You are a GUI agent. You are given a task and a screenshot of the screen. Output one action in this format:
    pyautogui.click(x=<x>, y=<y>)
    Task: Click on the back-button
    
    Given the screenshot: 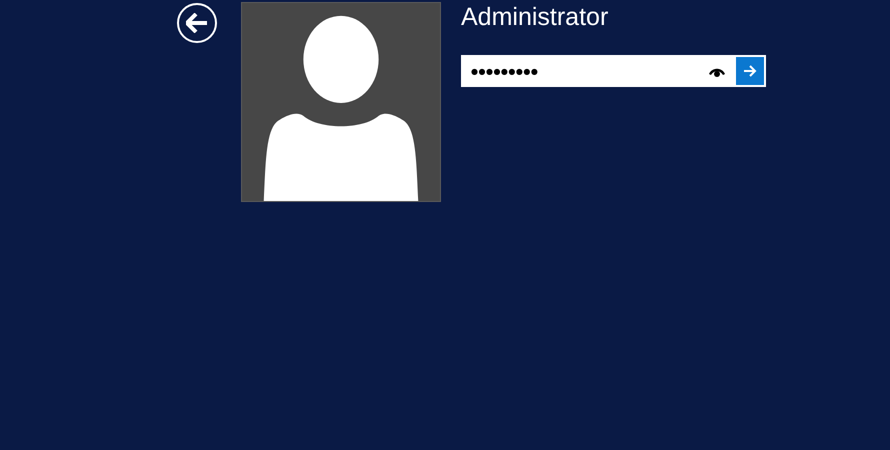 What is the action you would take?
    pyautogui.click(x=197, y=23)
    